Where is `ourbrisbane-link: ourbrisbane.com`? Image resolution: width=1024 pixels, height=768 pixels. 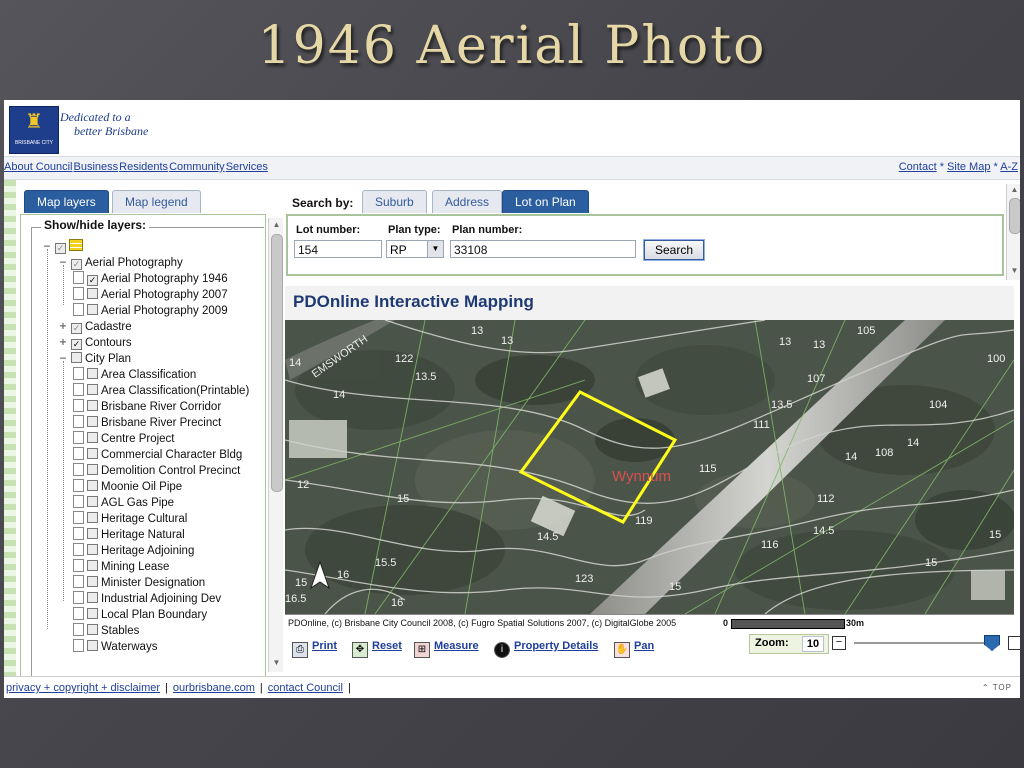 ourbrisbane-link: ourbrisbane.com is located at coordinates (214, 688).